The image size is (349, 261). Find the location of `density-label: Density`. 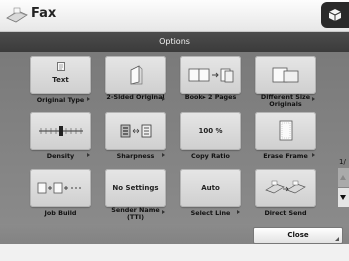

density-label: Density is located at coordinates (60, 156).